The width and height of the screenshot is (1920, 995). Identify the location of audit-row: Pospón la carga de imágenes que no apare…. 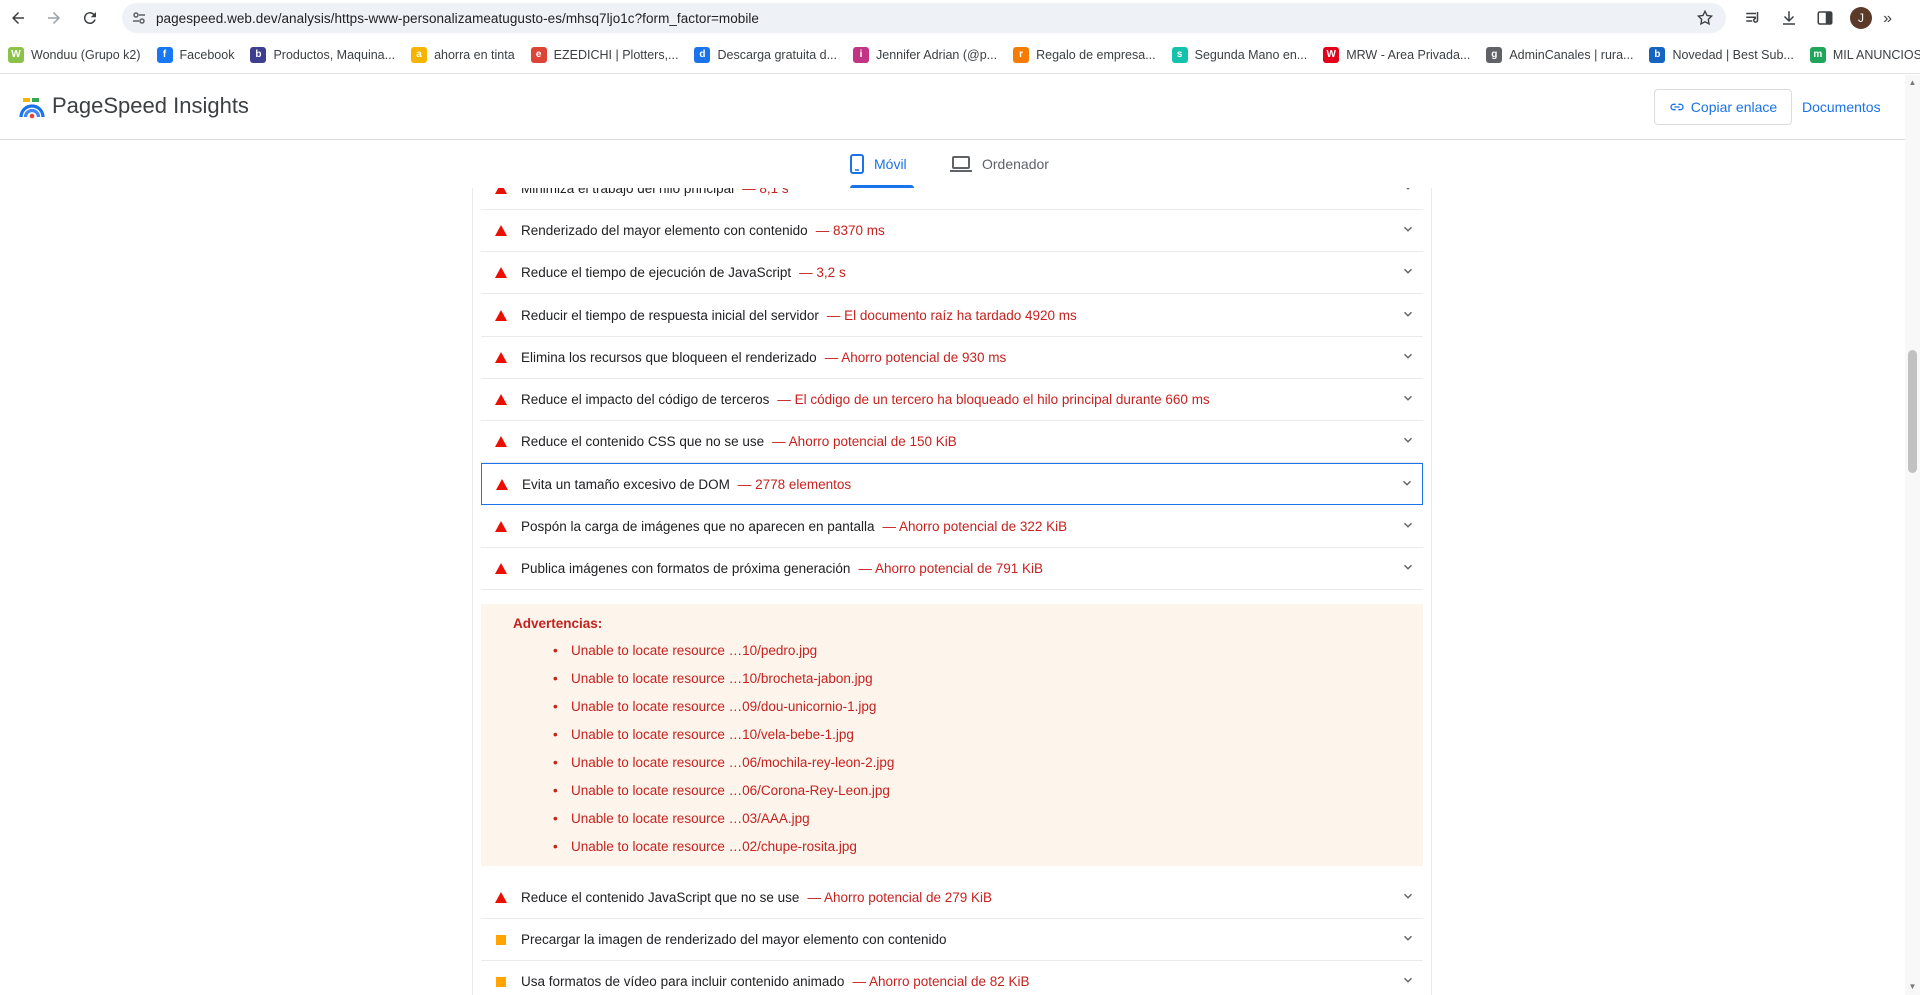
(952, 527).